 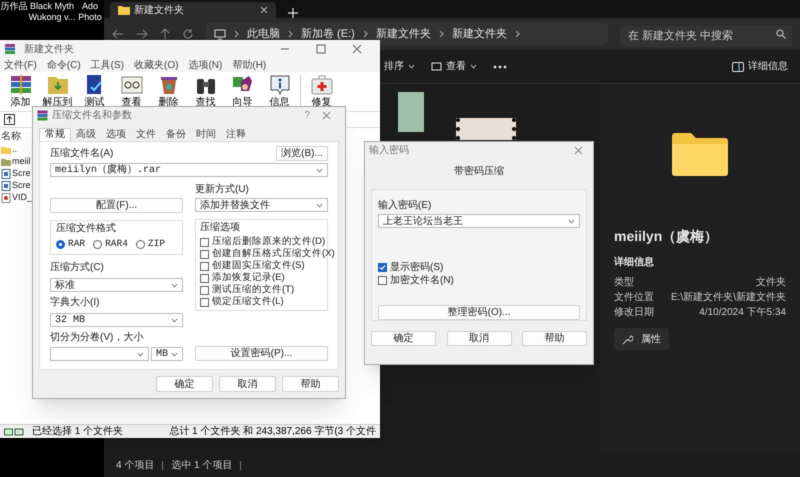 What do you see at coordinates (269, 242) in the screenshot?
I see `checkbox-label: 压缩后删除原来的文件(D)` at bounding box center [269, 242].